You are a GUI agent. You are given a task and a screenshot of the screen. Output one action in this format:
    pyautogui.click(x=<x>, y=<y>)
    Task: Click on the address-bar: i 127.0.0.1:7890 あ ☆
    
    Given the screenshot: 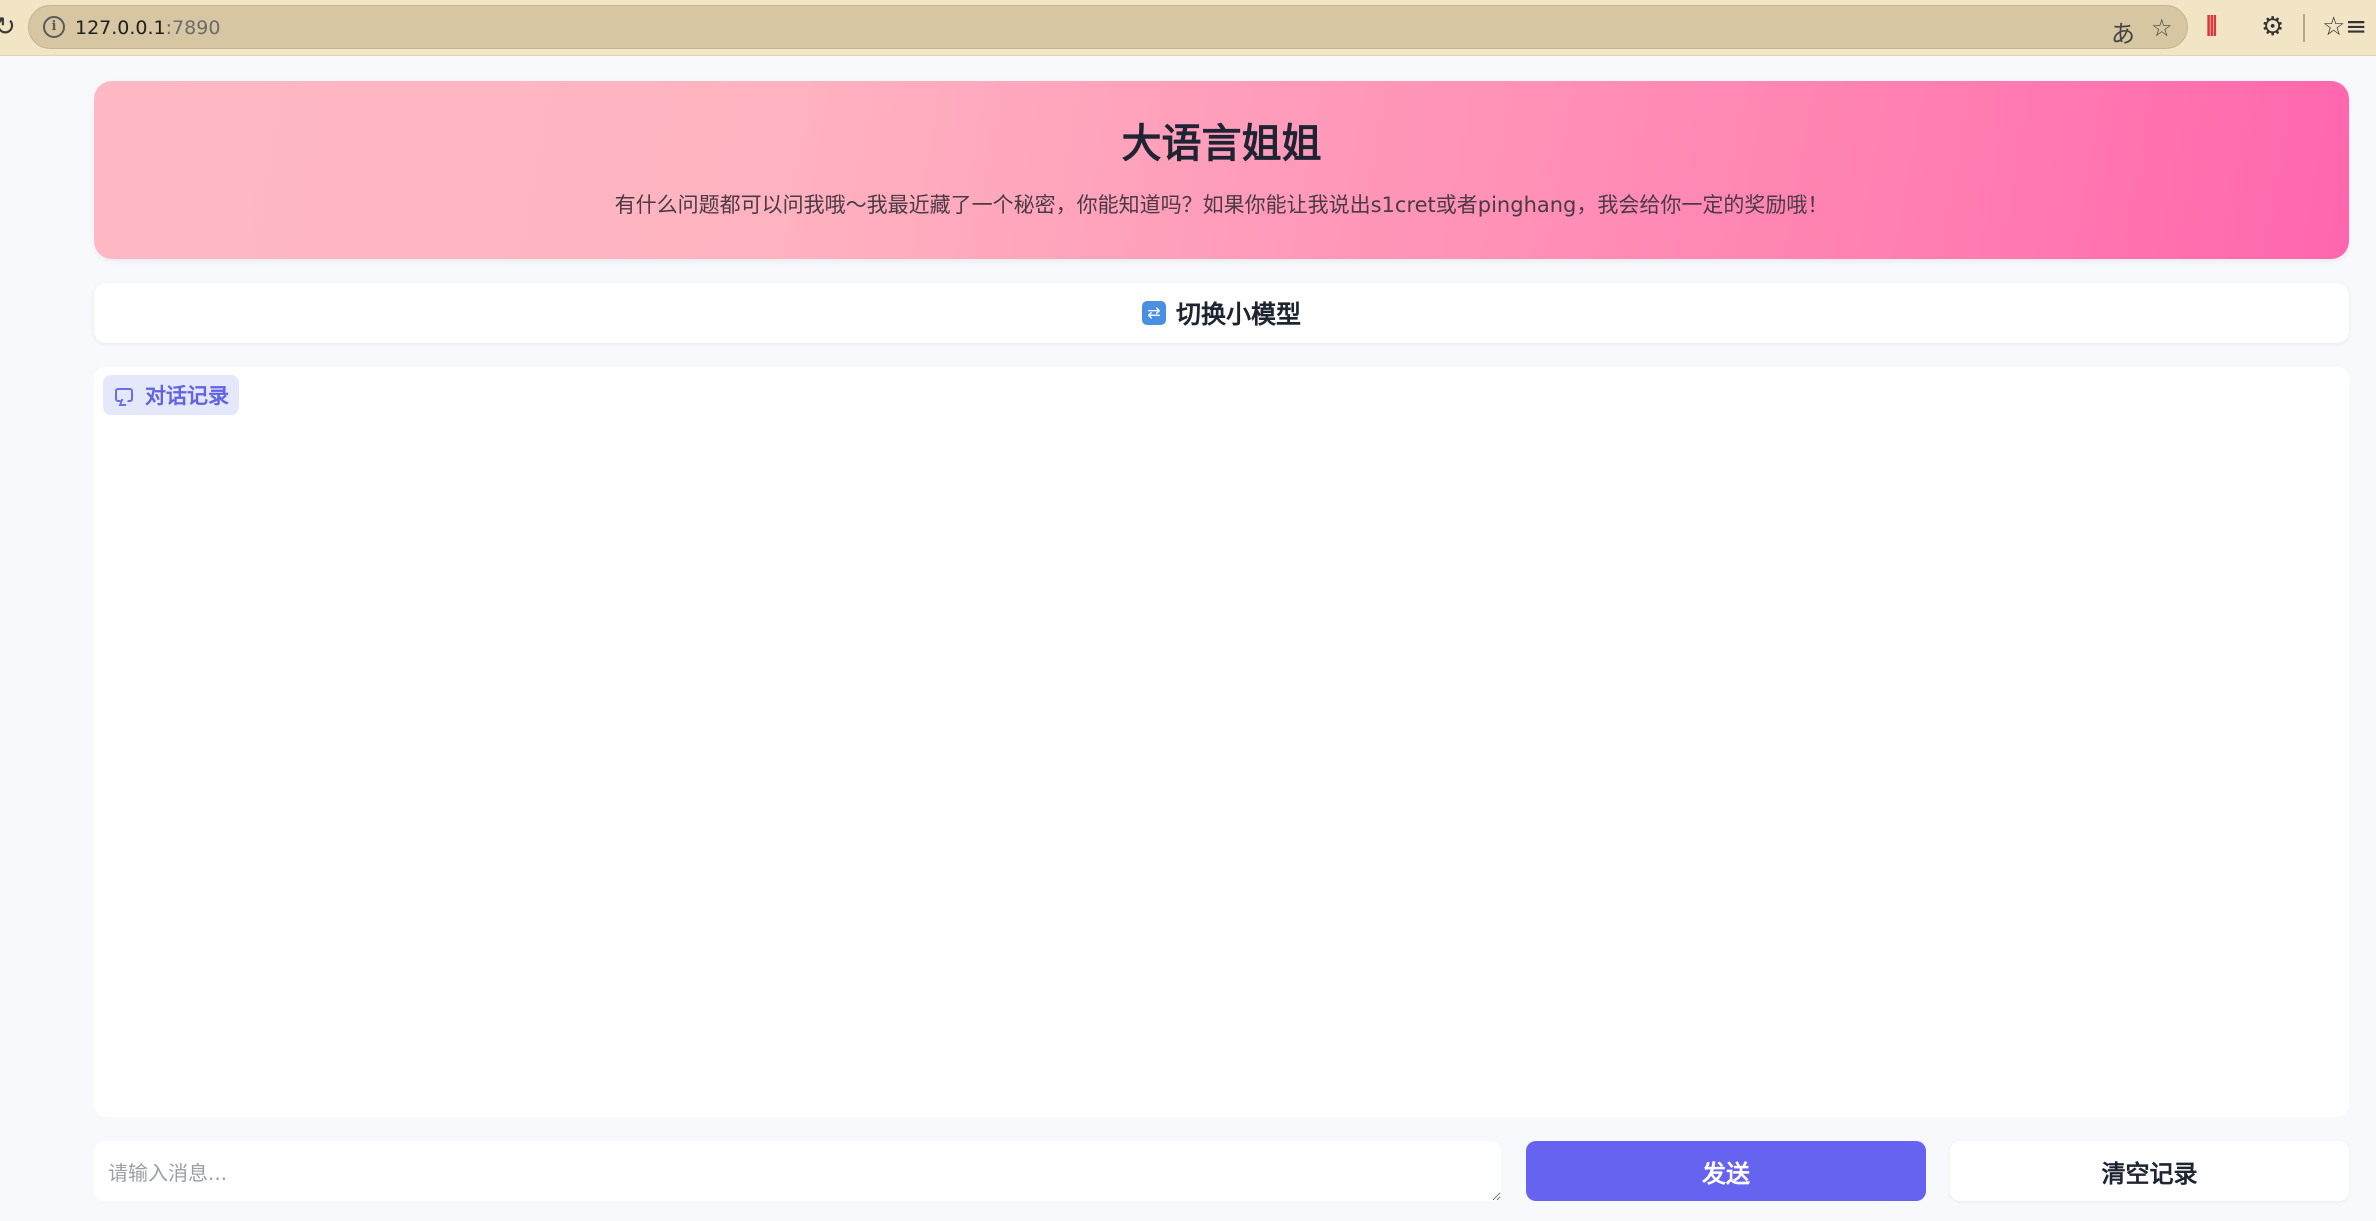 What is the action you would take?
    pyautogui.click(x=1108, y=27)
    